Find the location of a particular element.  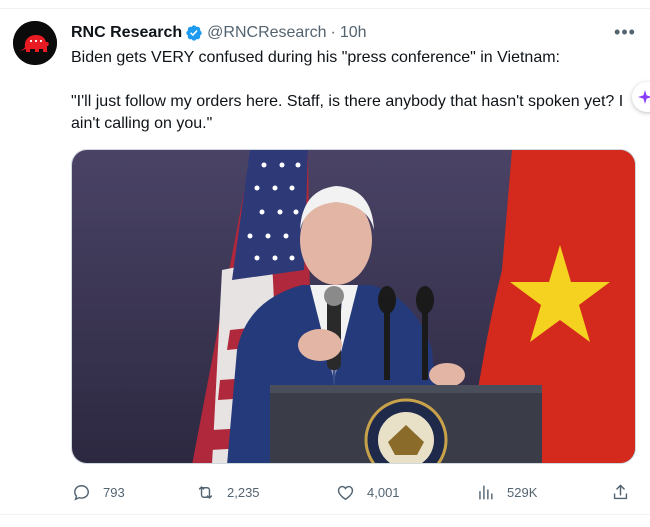

retweet-count: 2,235 is located at coordinates (243, 492).